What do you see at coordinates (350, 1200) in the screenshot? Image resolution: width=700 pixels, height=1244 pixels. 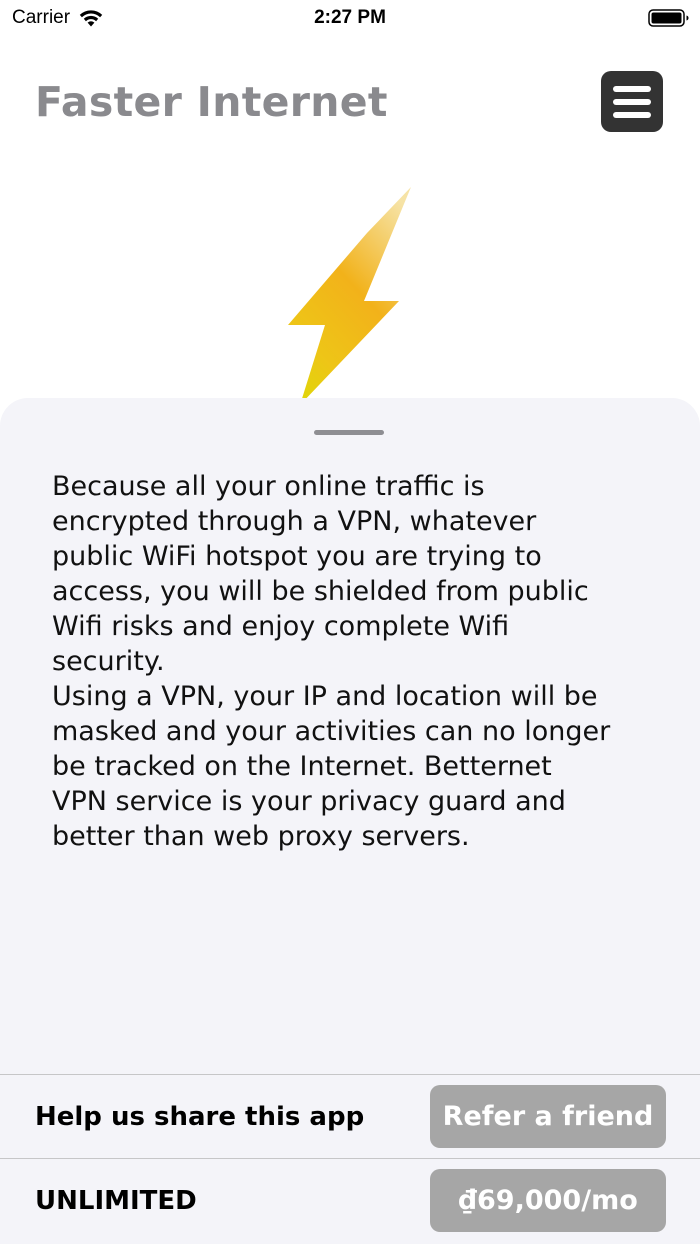 I see `unlimited-row: UNLIMITED ₫69,000/mo` at bounding box center [350, 1200].